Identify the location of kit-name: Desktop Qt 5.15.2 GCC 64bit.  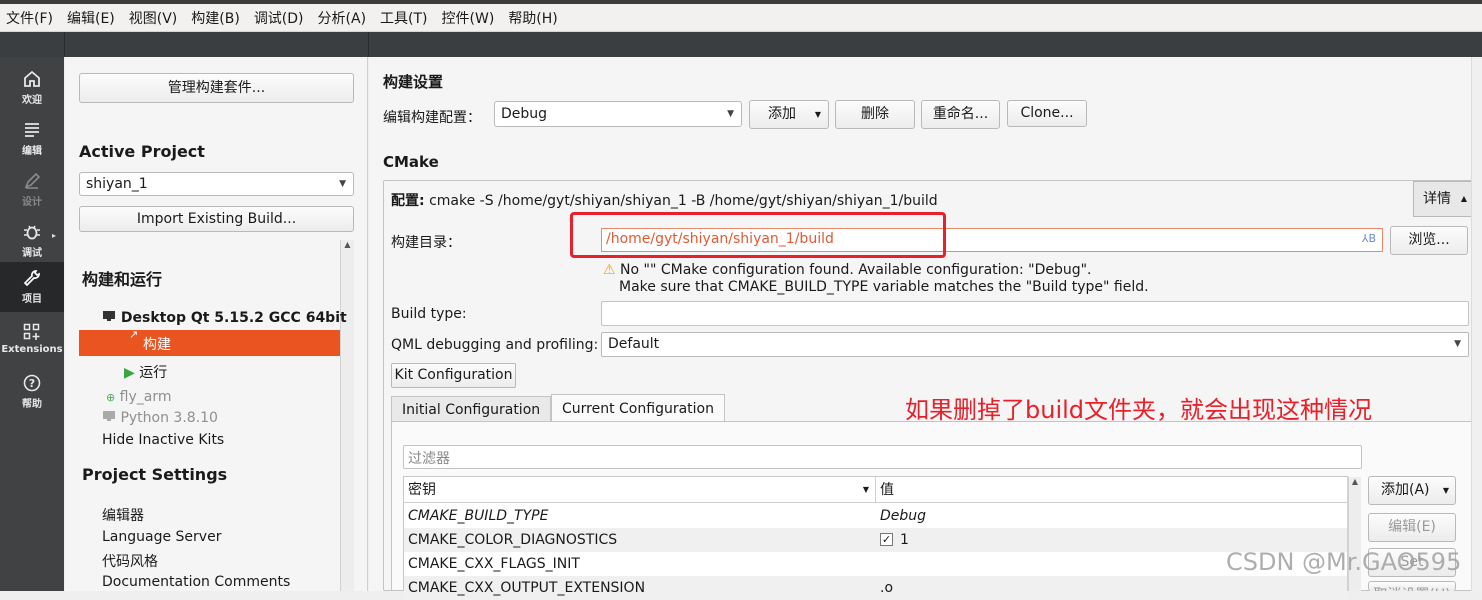
(233, 318).